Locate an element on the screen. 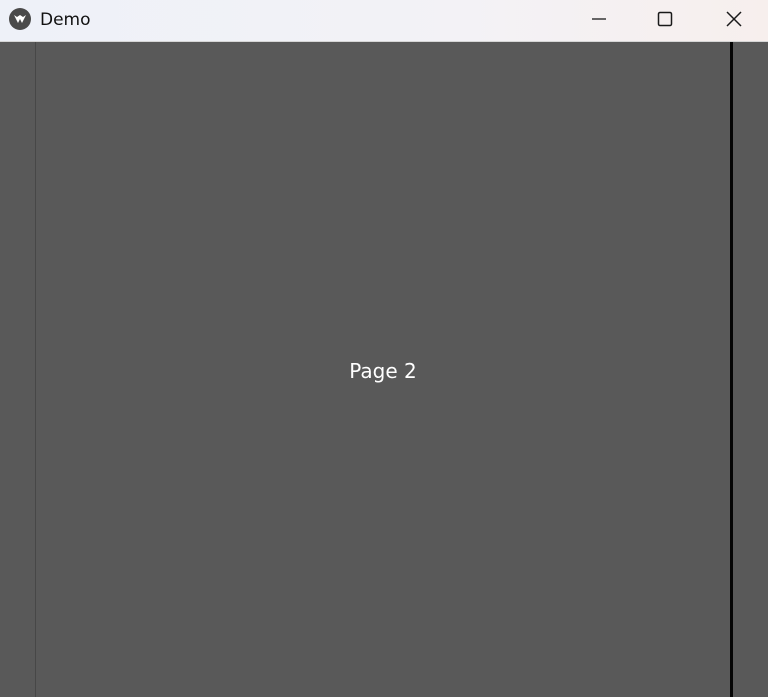  maximize-icon is located at coordinates (665, 21).